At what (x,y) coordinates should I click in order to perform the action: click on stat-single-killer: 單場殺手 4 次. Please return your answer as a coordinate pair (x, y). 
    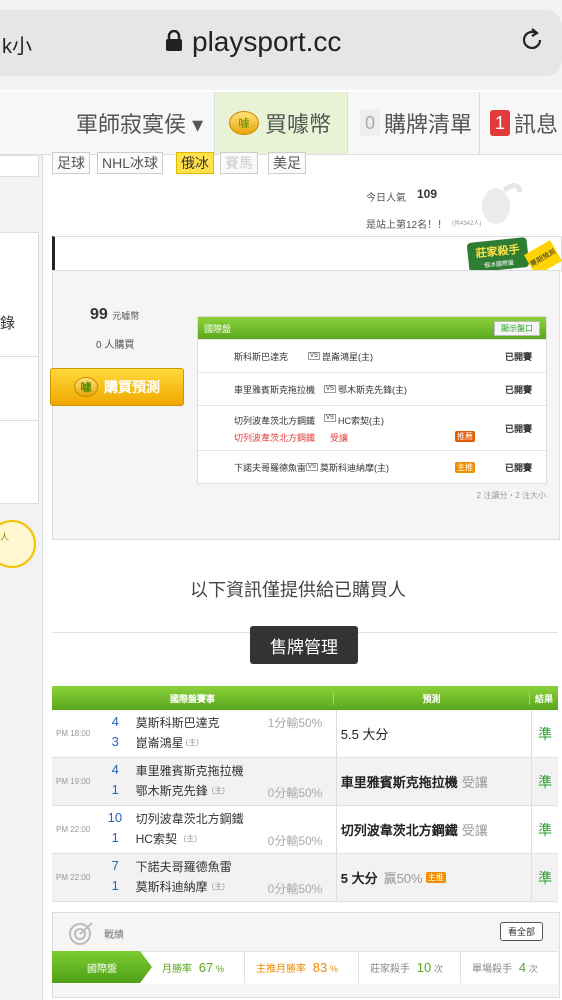
    Looking at the image, I should click on (505, 967).